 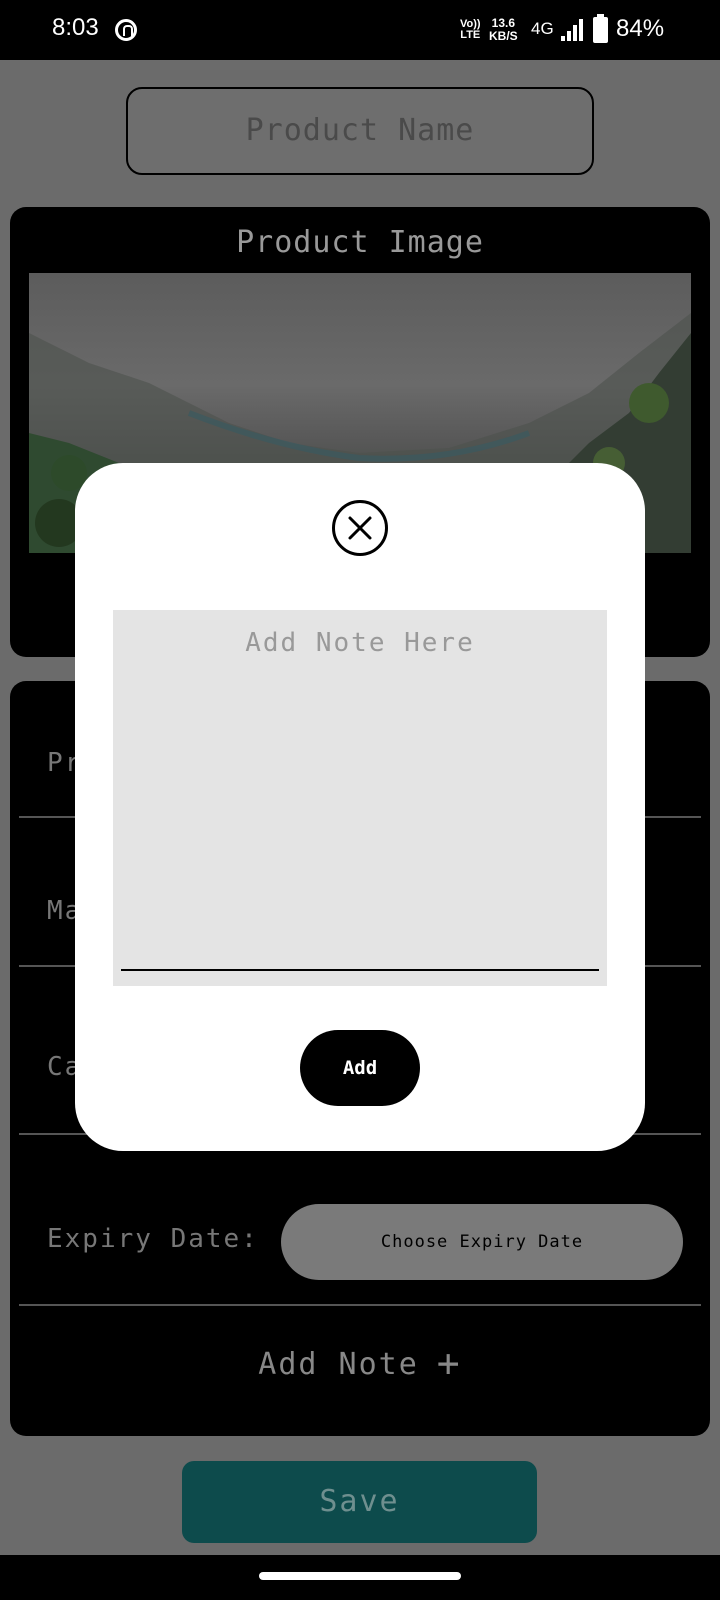 What do you see at coordinates (640, 28) in the screenshot?
I see `battery-percent: 84%` at bounding box center [640, 28].